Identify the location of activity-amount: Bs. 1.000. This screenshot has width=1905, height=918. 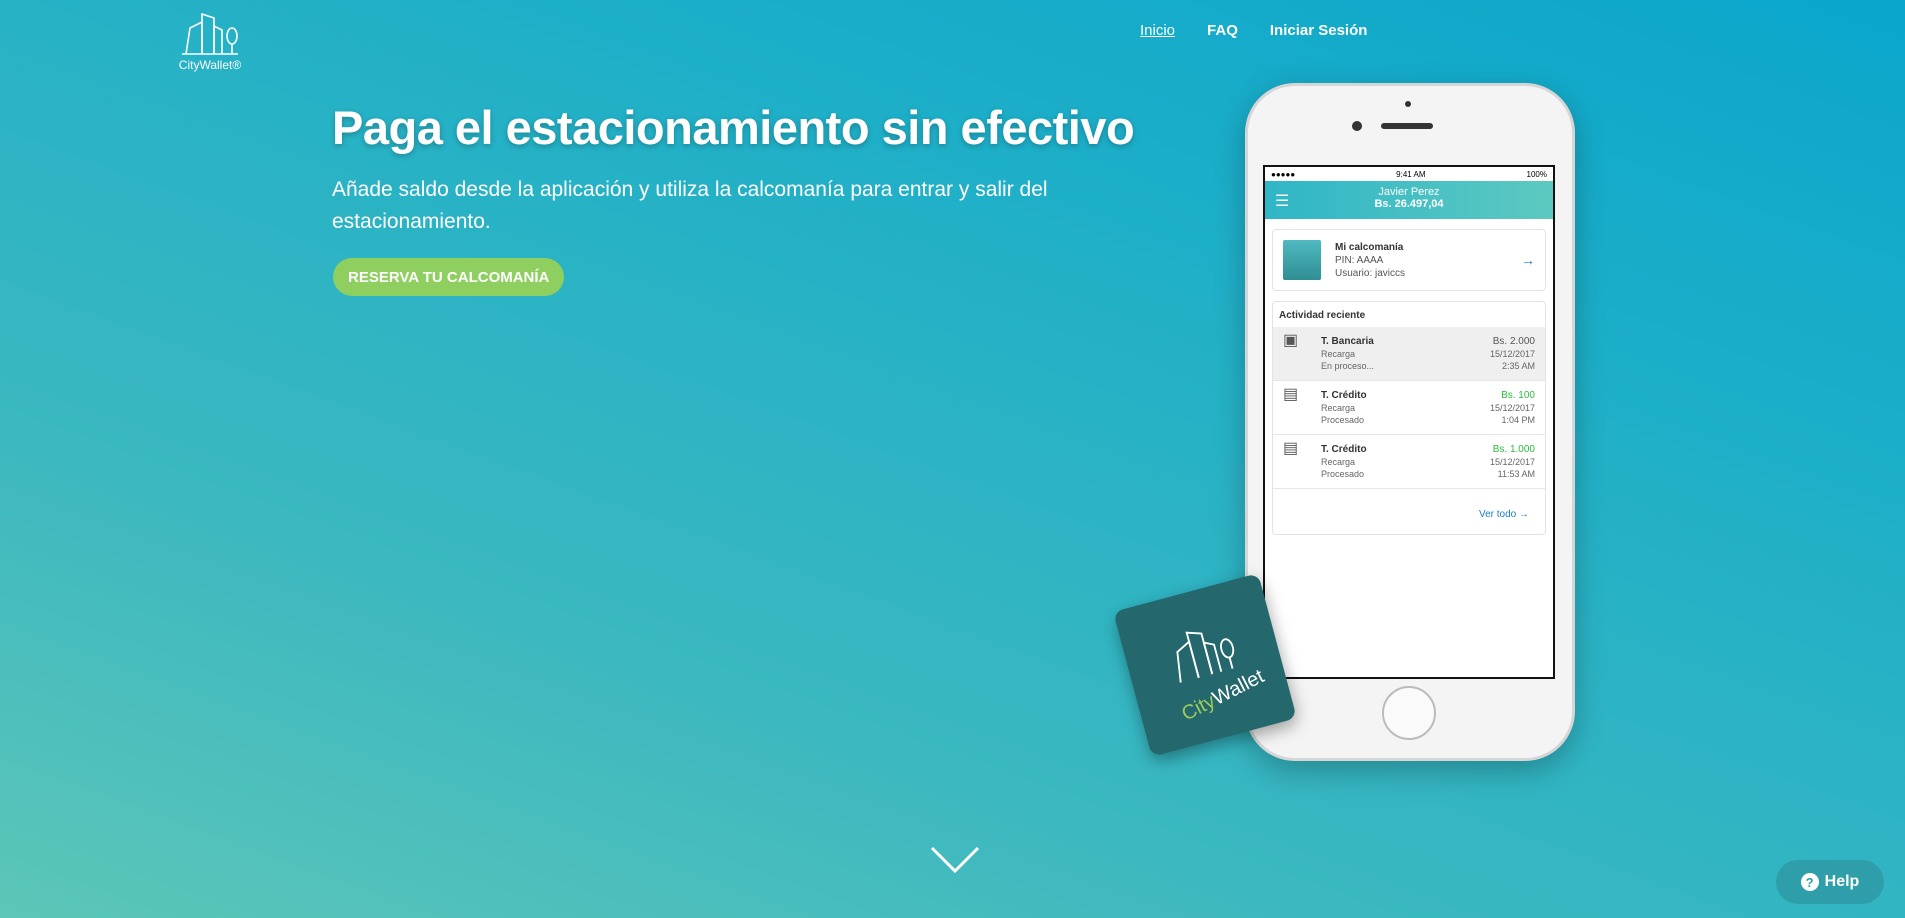
(1513, 449).